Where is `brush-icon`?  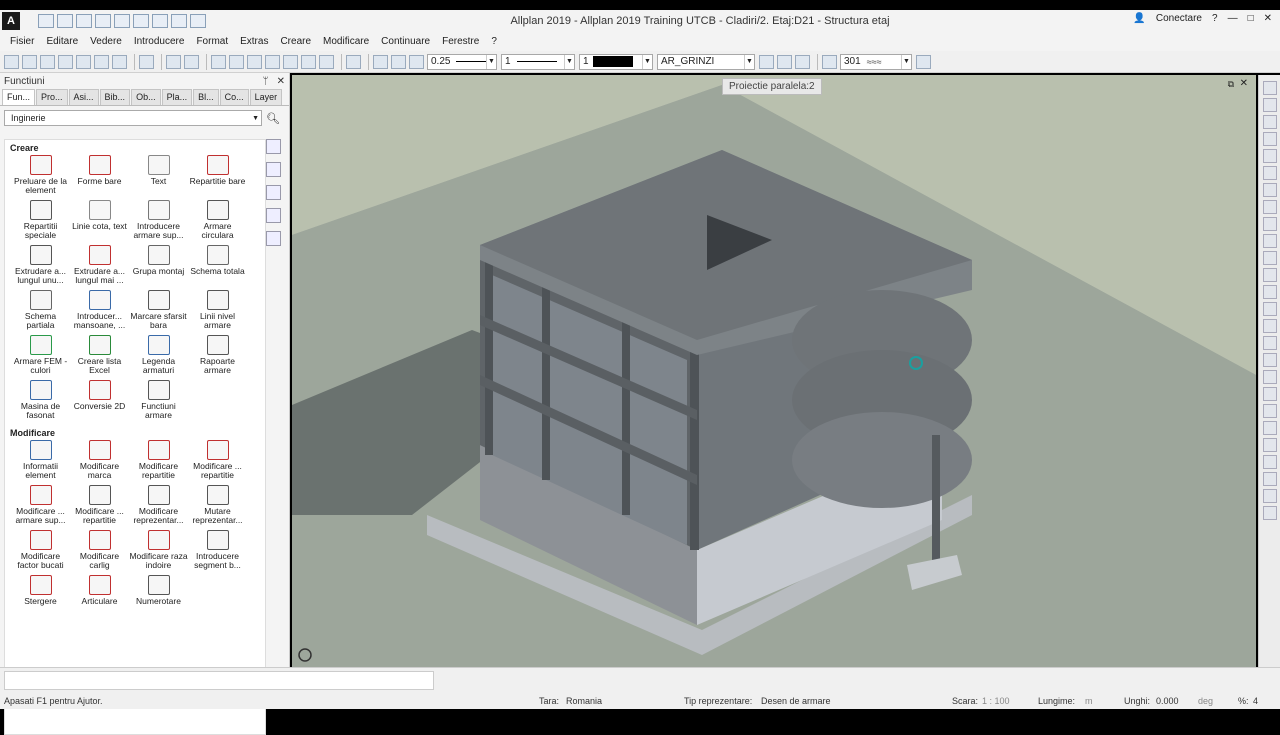 brush-icon is located at coordinates (1269, 156).